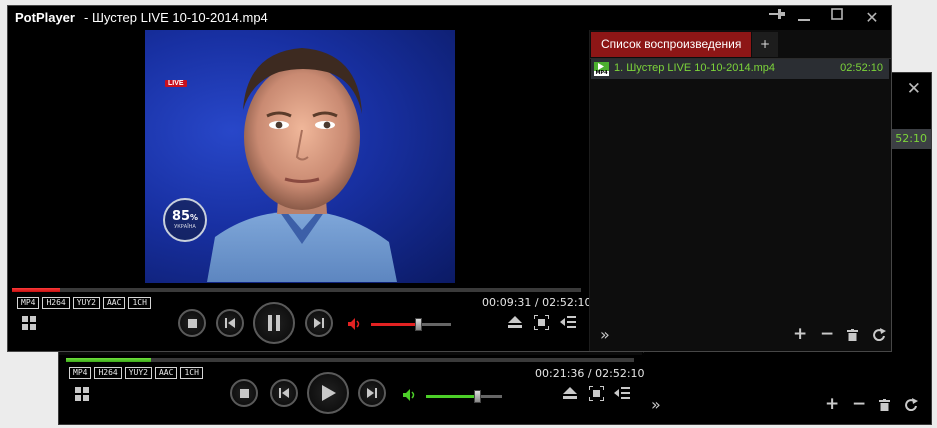 The image size is (937, 428). I want to click on play-icon, so click(329, 393).